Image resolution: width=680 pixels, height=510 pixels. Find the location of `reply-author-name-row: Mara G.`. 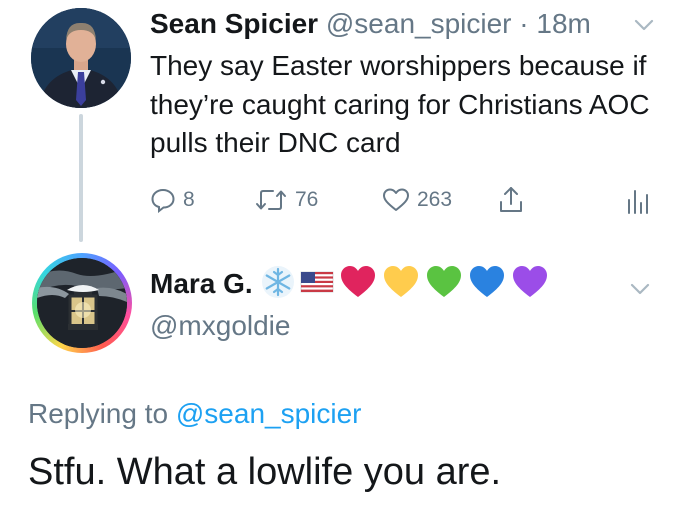

reply-author-name-row: Mara G. is located at coordinates (352, 284).